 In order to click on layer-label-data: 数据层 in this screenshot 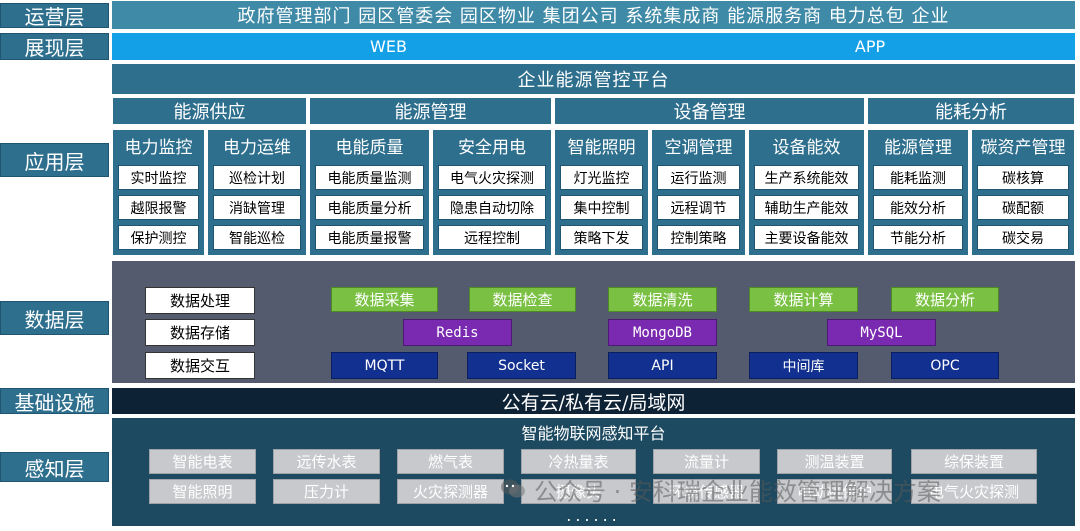, I will do `click(54, 318)`.